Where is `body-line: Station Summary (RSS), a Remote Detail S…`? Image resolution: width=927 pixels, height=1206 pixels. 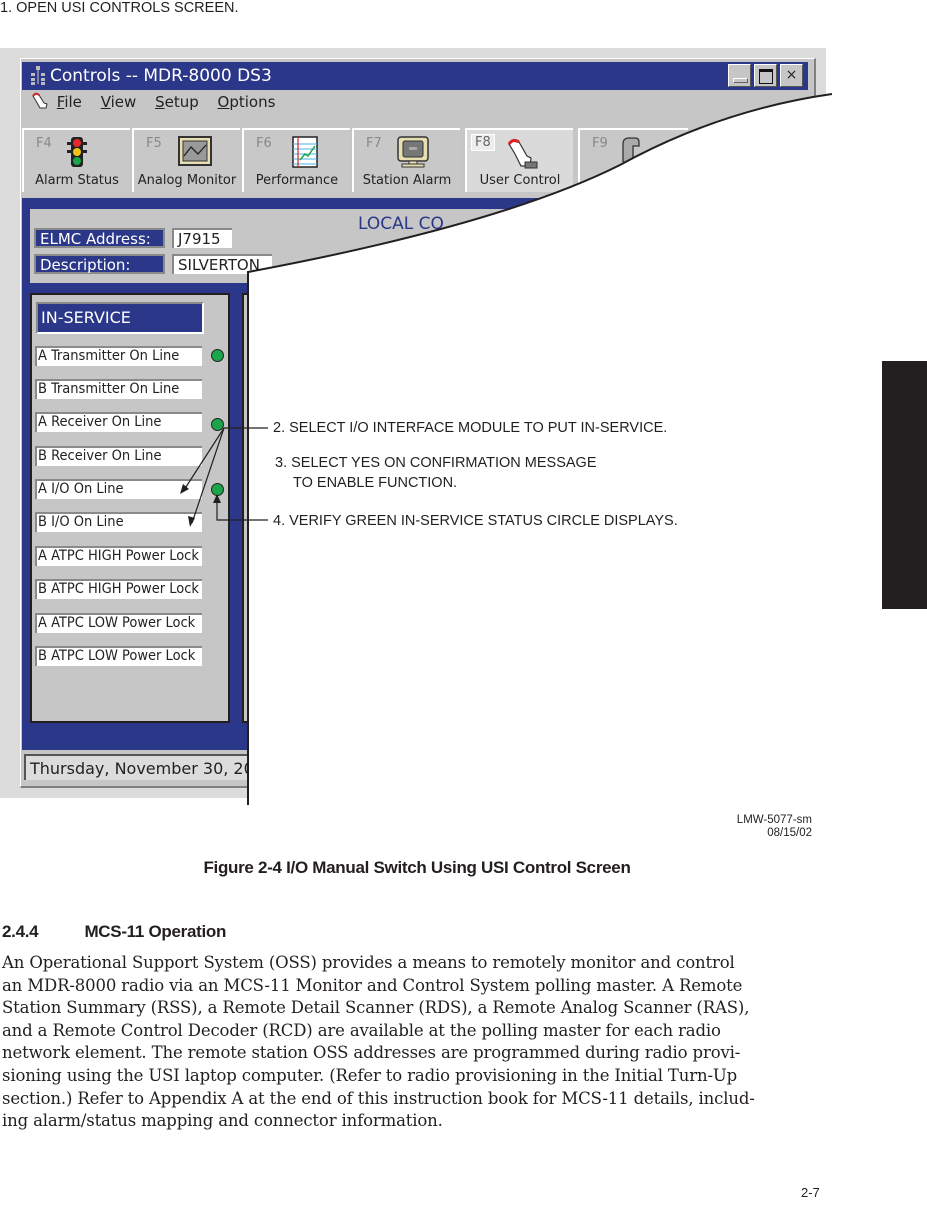
body-line: Station Summary (RSS), a Remote Detail S… is located at coordinates (376, 1008).